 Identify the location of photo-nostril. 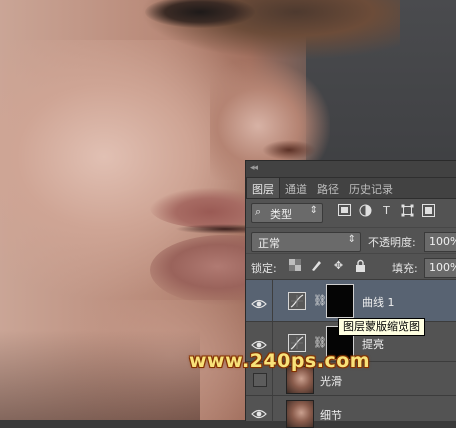
(289, 150).